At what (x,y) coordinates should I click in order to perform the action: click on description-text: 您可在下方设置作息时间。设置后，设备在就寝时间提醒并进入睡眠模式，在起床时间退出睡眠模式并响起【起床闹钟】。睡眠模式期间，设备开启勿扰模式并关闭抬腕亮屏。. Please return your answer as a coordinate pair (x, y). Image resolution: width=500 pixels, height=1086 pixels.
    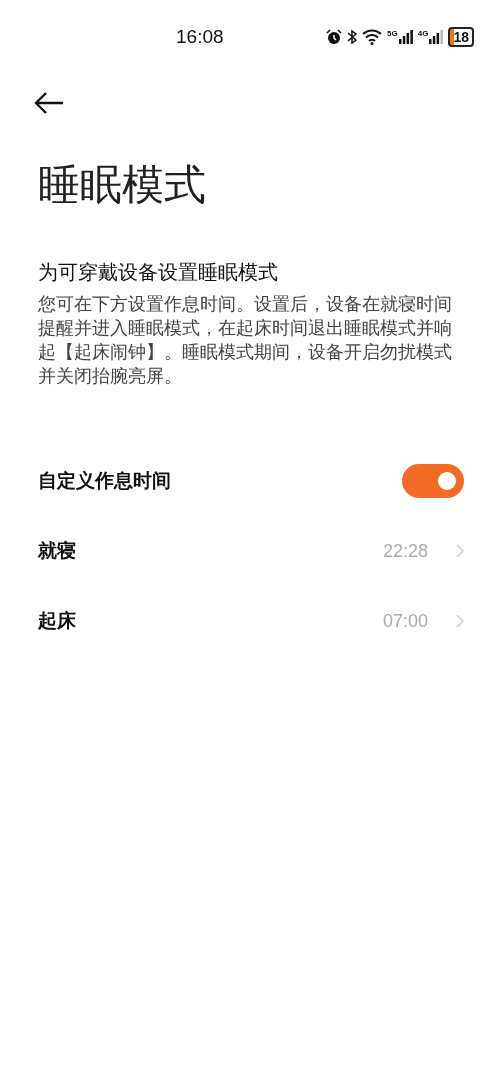
    Looking at the image, I should click on (245, 340).